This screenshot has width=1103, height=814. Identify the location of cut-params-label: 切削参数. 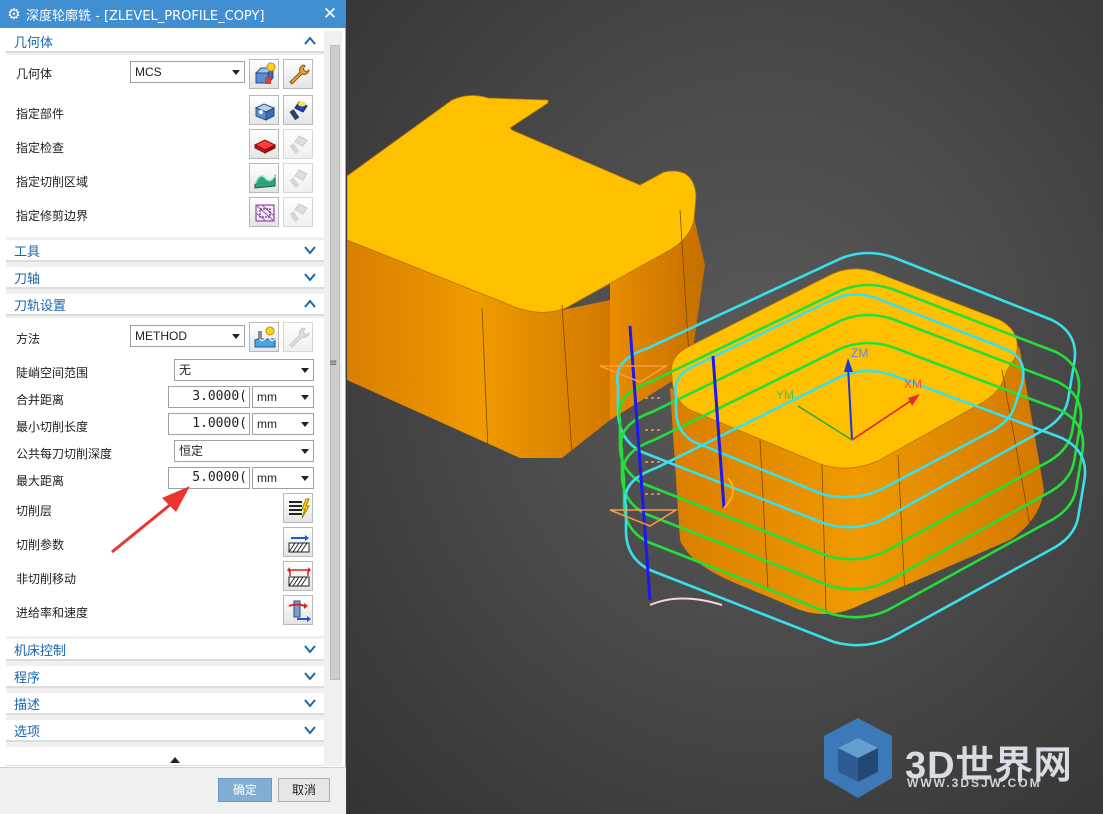
(40, 545).